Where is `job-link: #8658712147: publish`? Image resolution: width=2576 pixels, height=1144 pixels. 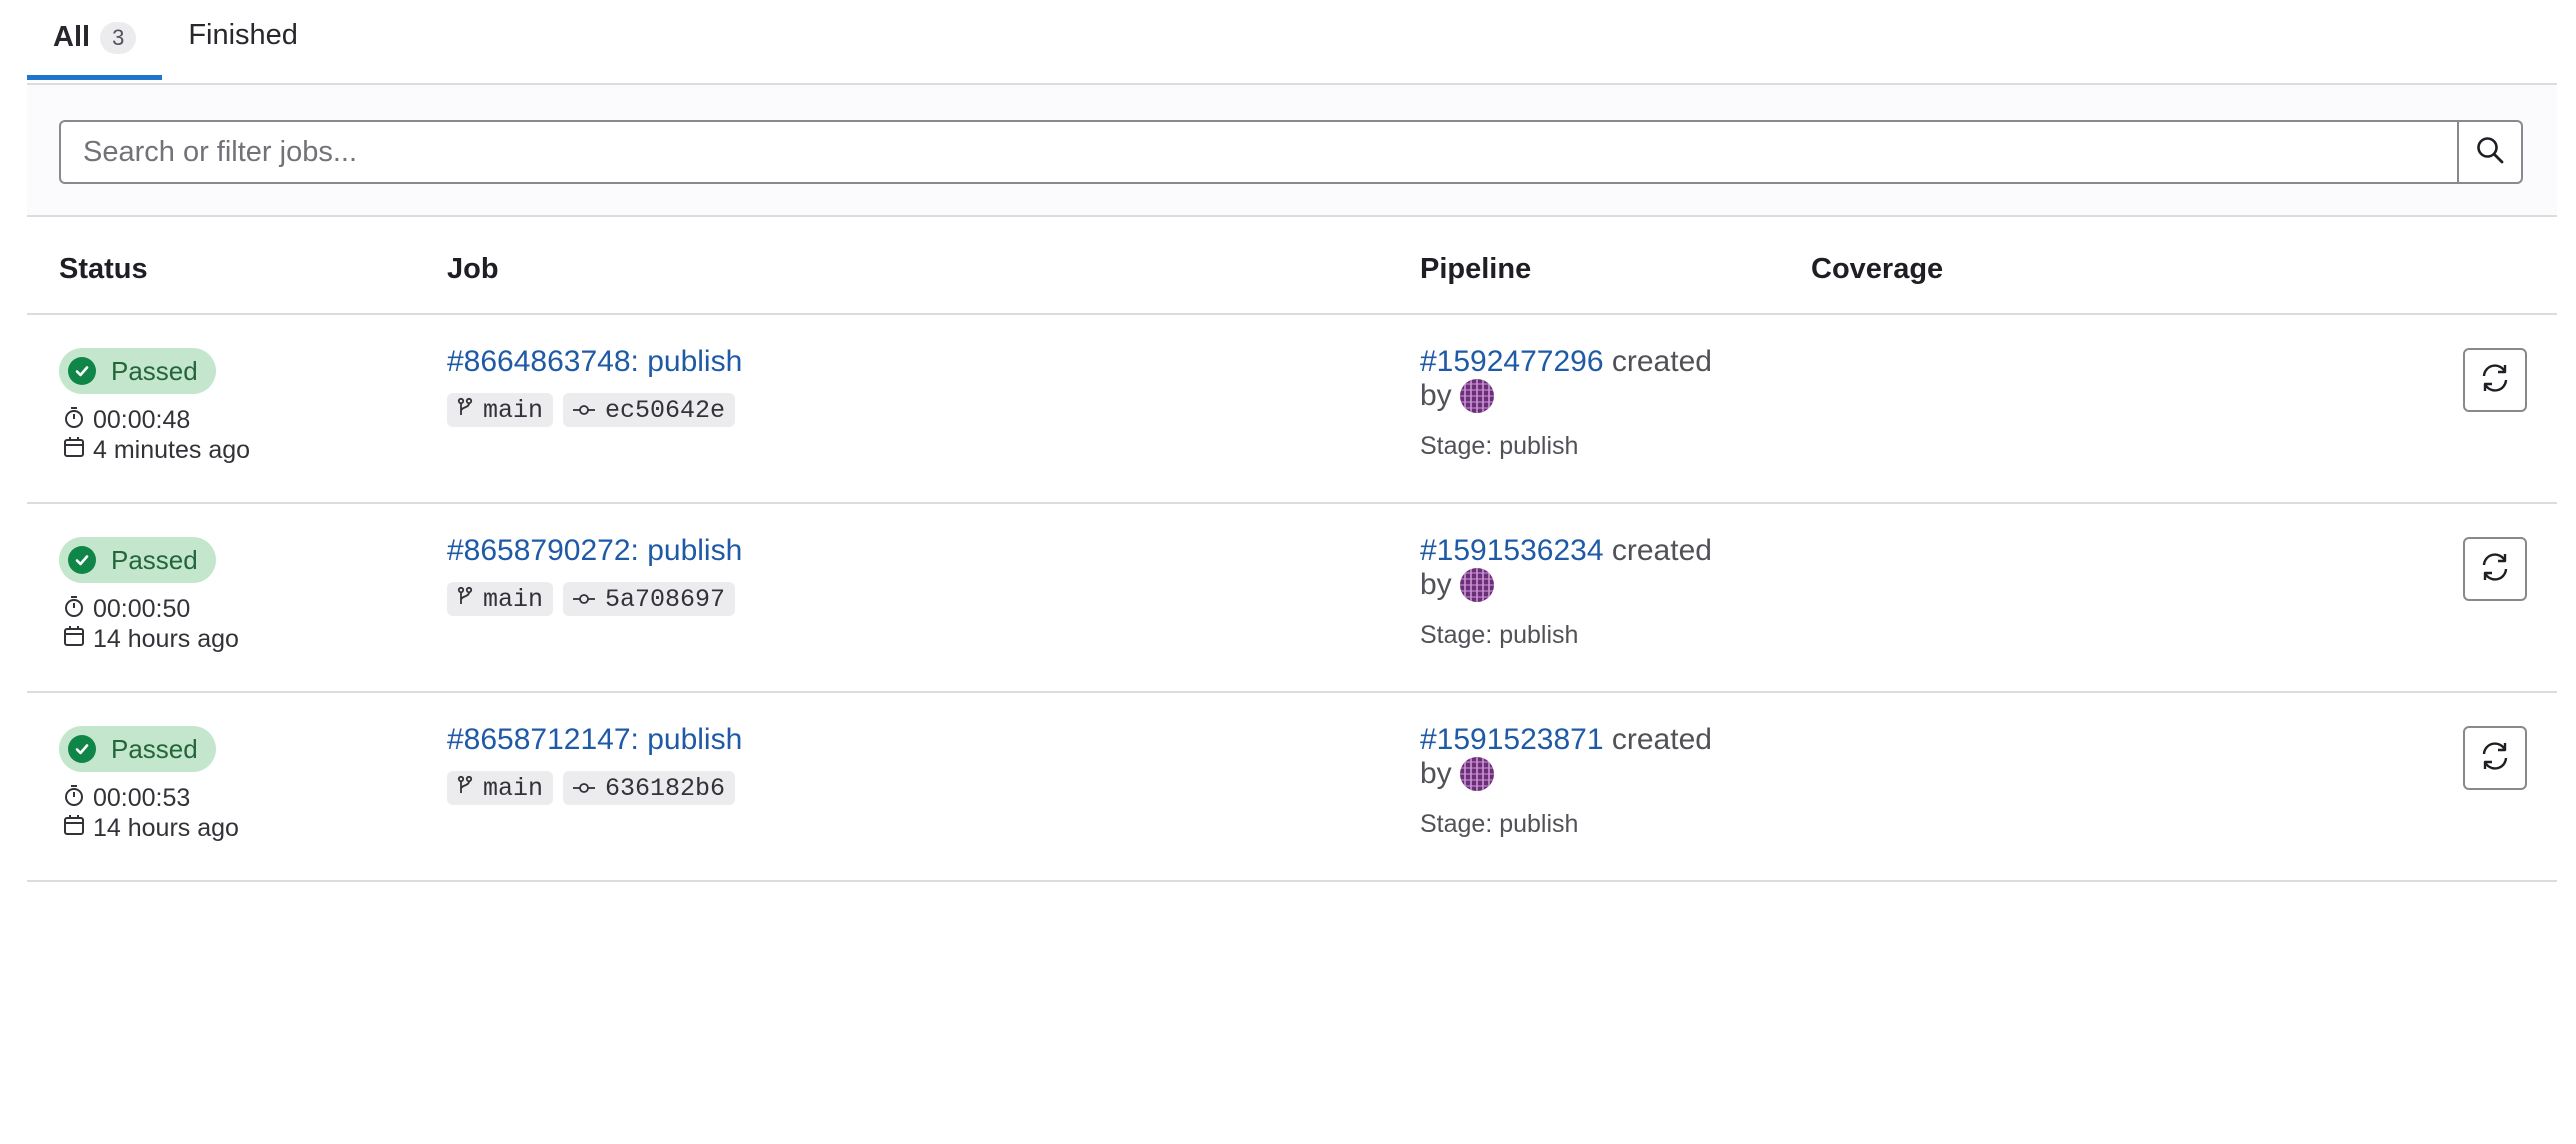
job-link: #8658712147: publish is located at coordinates (594, 740).